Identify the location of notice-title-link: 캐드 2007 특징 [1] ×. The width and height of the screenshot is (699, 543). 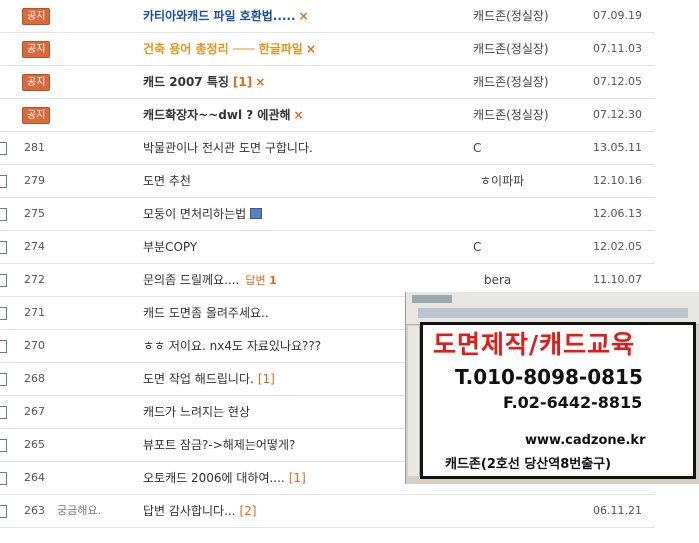
(204, 82).